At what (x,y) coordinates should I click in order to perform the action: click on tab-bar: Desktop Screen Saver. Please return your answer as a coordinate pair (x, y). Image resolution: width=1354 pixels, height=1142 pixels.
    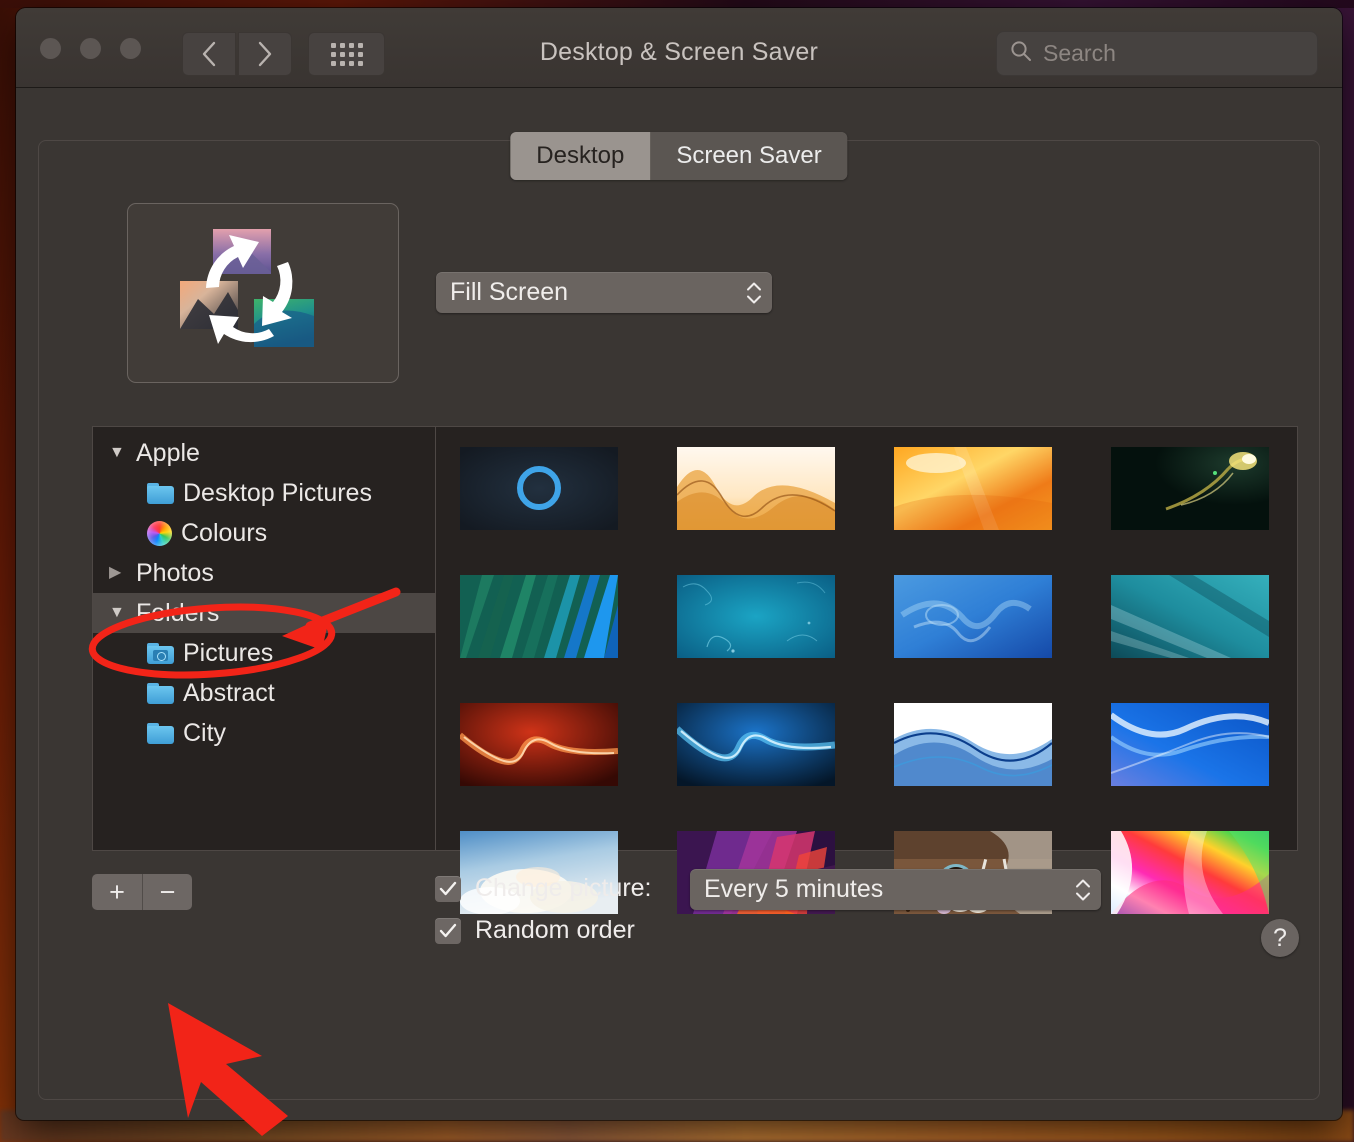
    Looking at the image, I should click on (679, 156).